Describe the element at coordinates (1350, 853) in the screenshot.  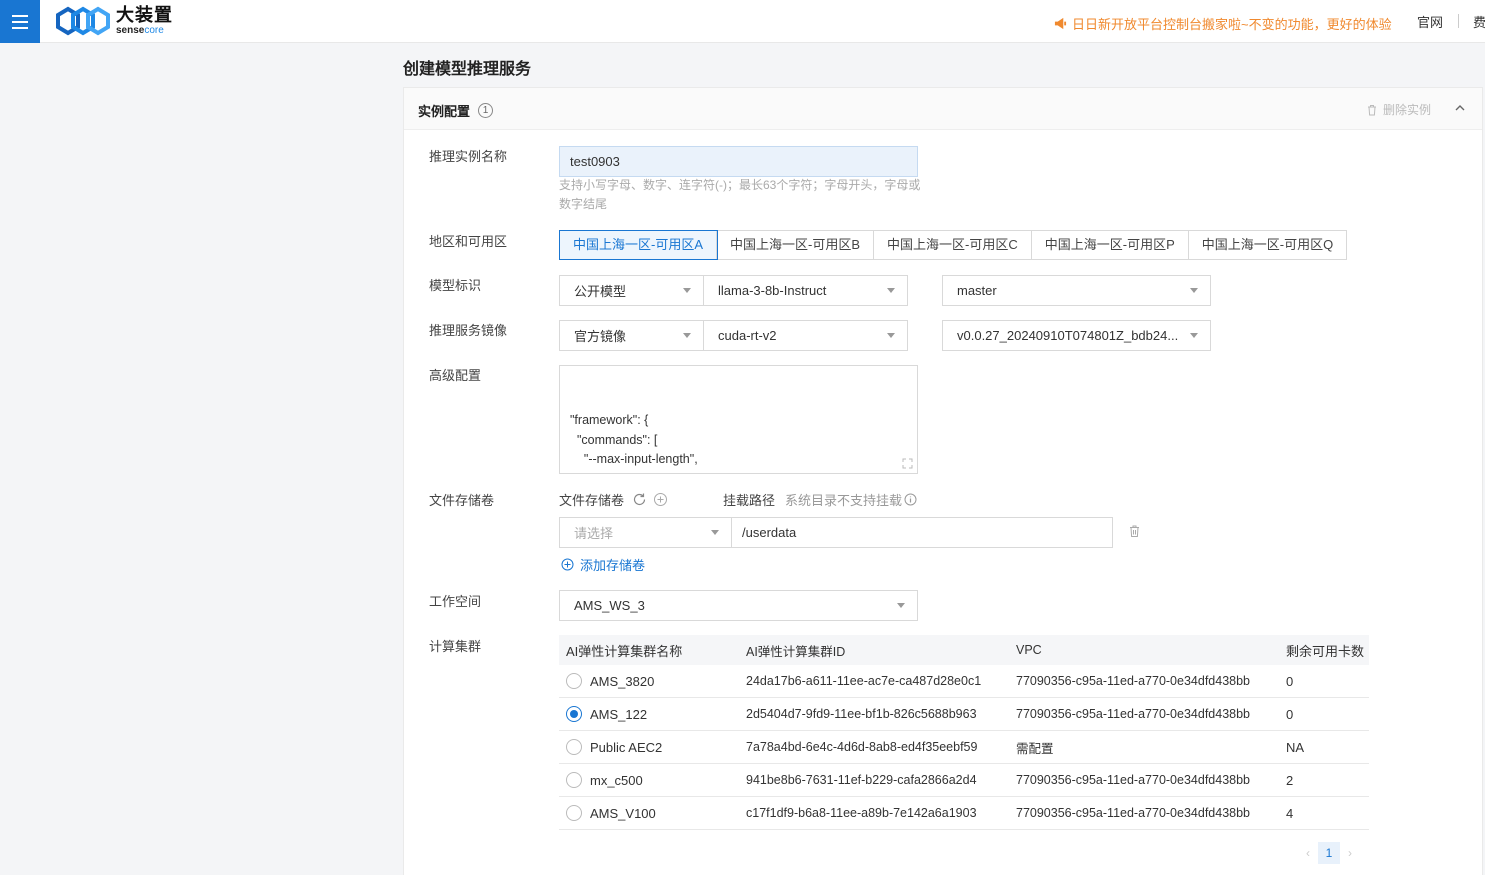
I see `next-page-icon: ›` at that location.